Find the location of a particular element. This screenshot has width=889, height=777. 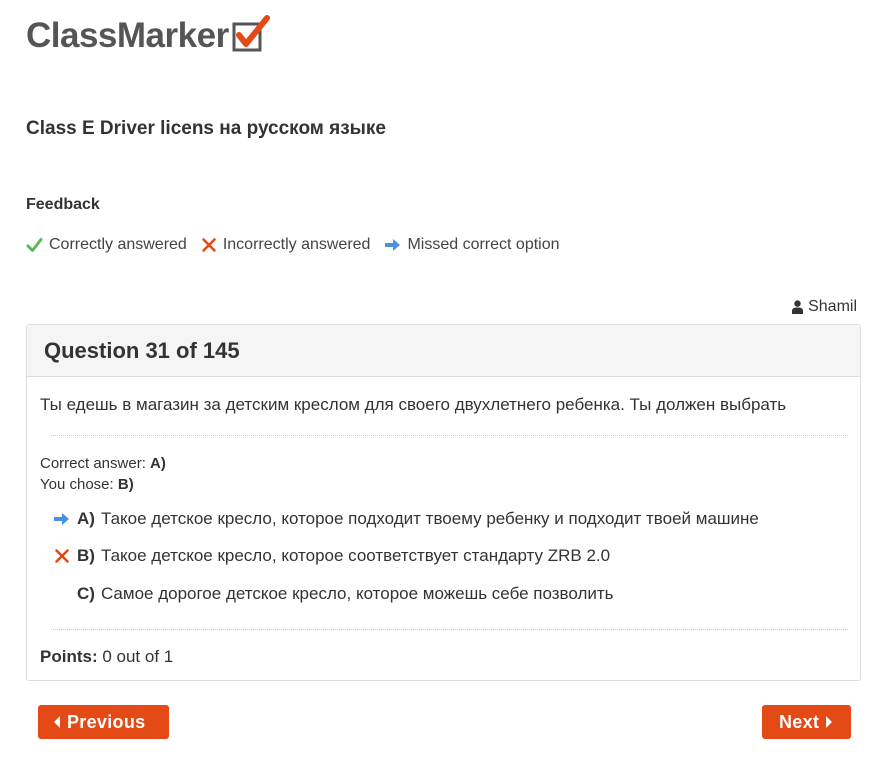

legend-correct: Correctly answered is located at coordinates (106, 245).